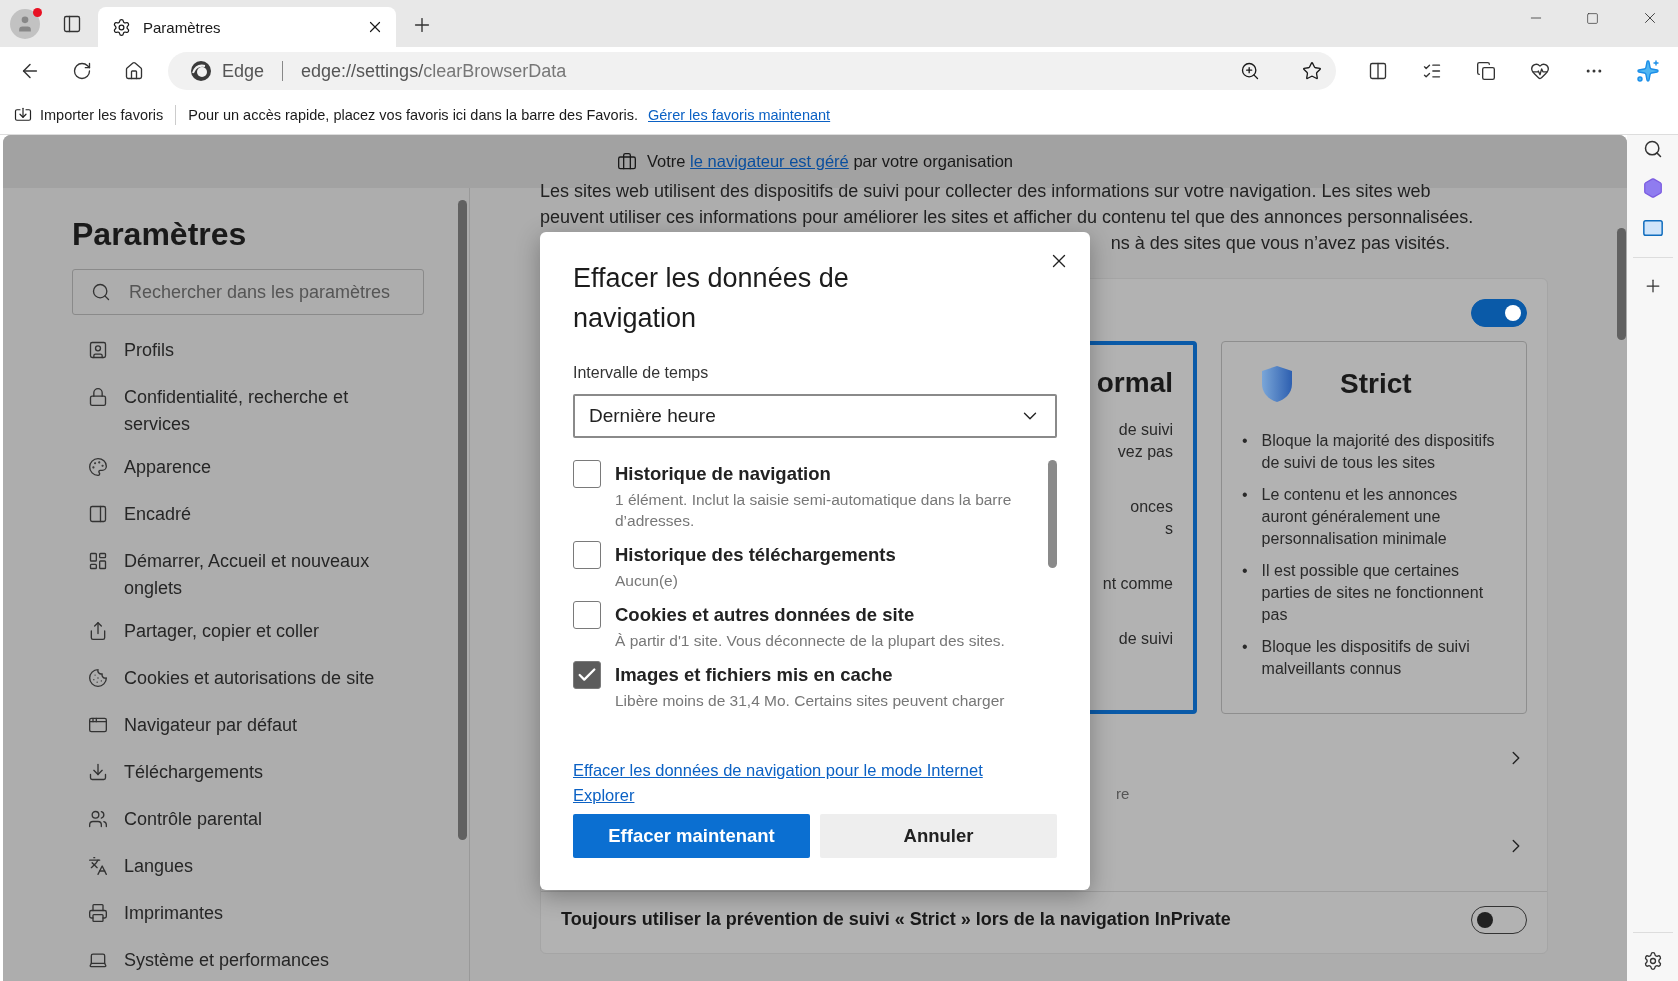 The width and height of the screenshot is (1678, 981). Describe the element at coordinates (237, 411) in the screenshot. I see `sidebar-item: Confidentialité, recherche et services` at that location.